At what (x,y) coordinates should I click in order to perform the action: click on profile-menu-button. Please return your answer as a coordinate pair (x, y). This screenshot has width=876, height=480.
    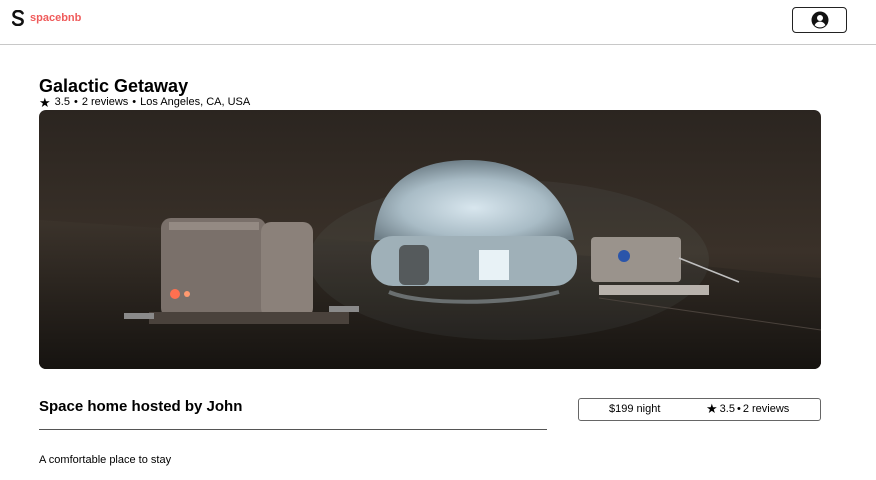
    Looking at the image, I should click on (819, 20).